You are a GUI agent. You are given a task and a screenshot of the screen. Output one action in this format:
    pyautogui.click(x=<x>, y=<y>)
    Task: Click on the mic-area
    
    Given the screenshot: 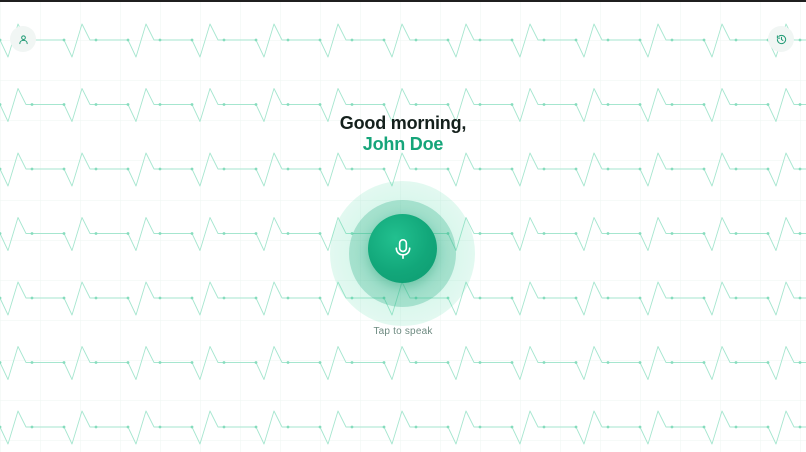 What is the action you would take?
    pyautogui.click(x=402, y=253)
    